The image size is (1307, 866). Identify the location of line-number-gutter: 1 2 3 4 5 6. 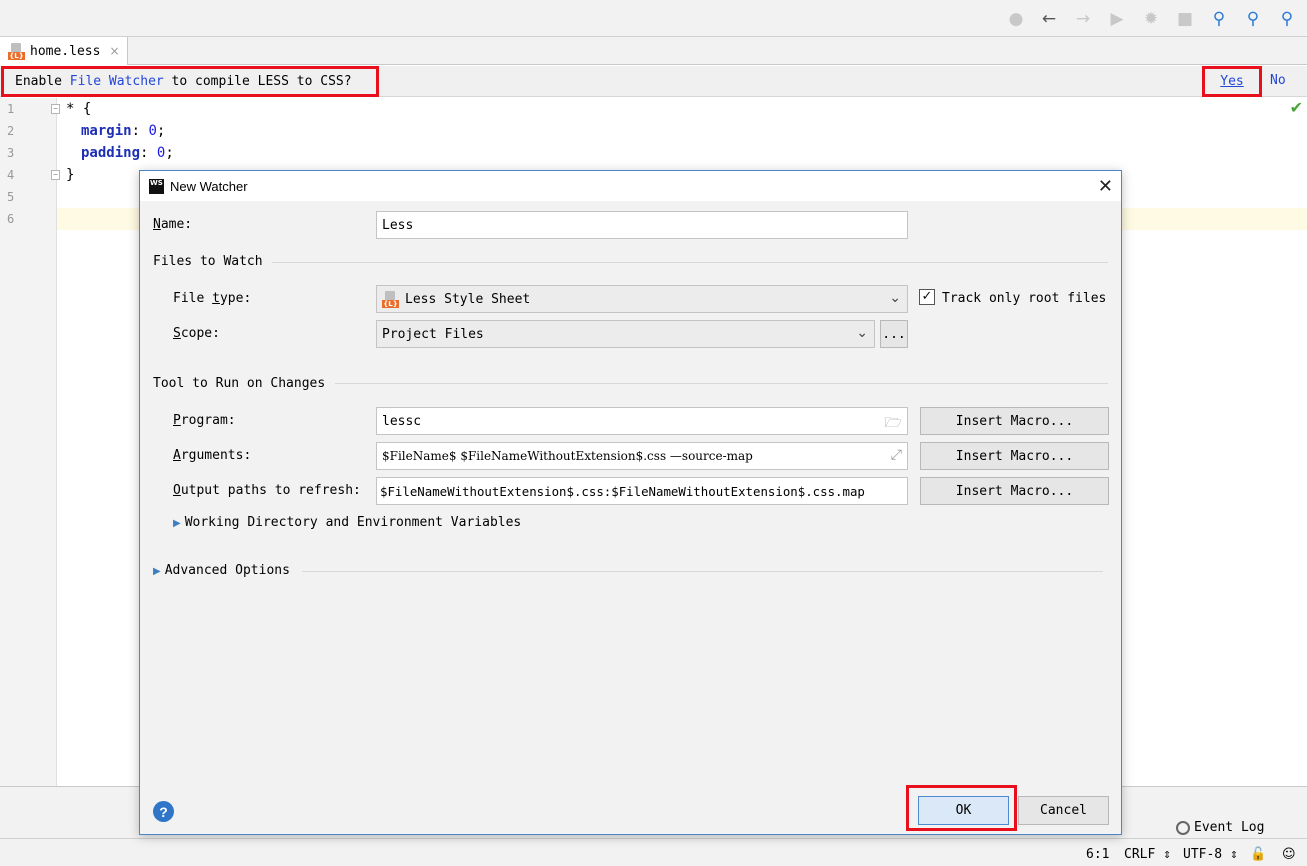
(28, 442).